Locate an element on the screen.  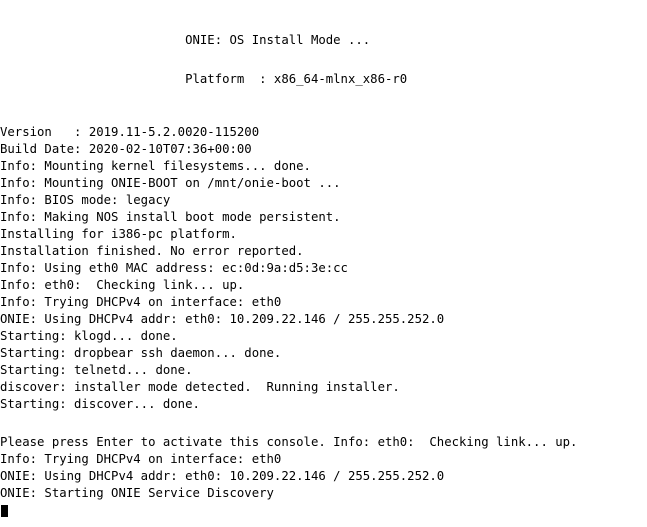
console-line: Starting: telnetd... done. is located at coordinates (96, 370).